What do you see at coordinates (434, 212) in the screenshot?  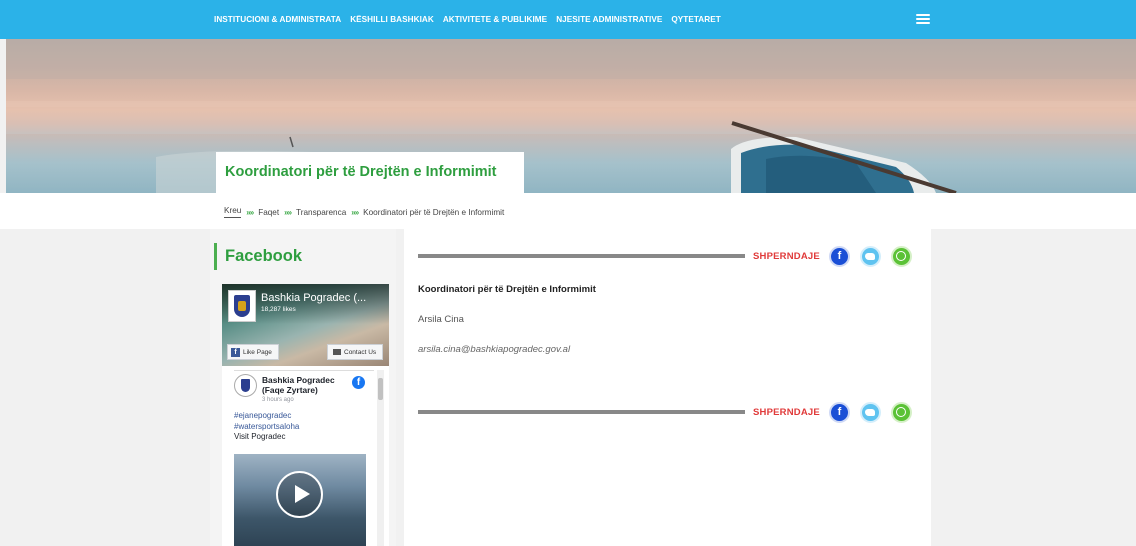 I see `breadcrumb-item-current: Koordinatori për të Drejtën e Informimit` at bounding box center [434, 212].